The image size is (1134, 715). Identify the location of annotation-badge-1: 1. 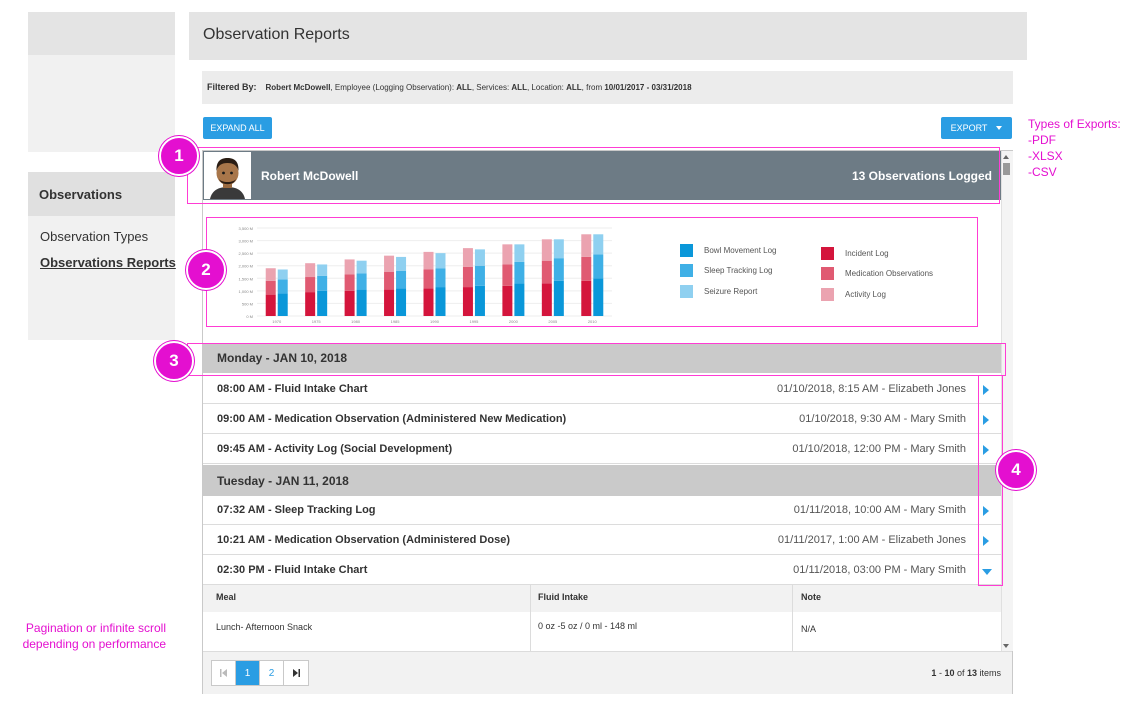
(179, 156).